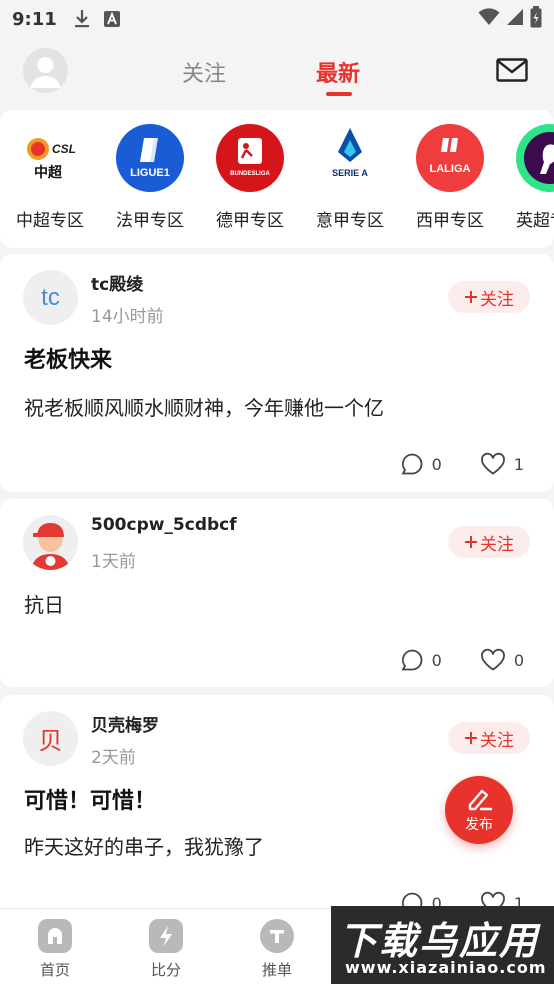 This screenshot has height=984, width=554. Describe the element at coordinates (276, 970) in the screenshot. I see `nav-tips-label: 推单` at that location.